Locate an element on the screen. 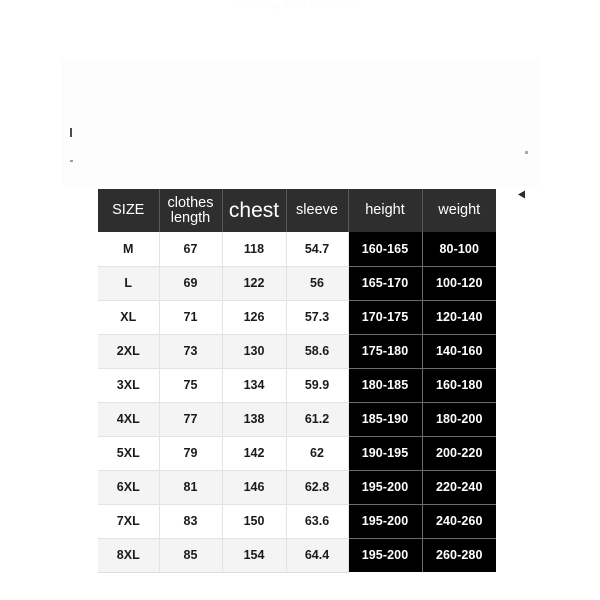 The height and width of the screenshot is (600, 600). table-row: 6XL 81 146 62.8 195-200 220-240 is located at coordinates (297, 487).